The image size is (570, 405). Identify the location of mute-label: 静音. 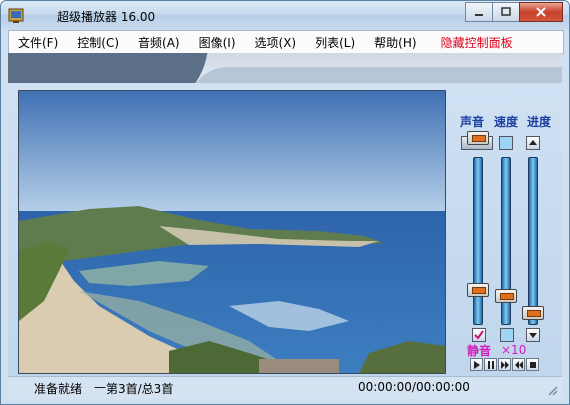
(479, 351).